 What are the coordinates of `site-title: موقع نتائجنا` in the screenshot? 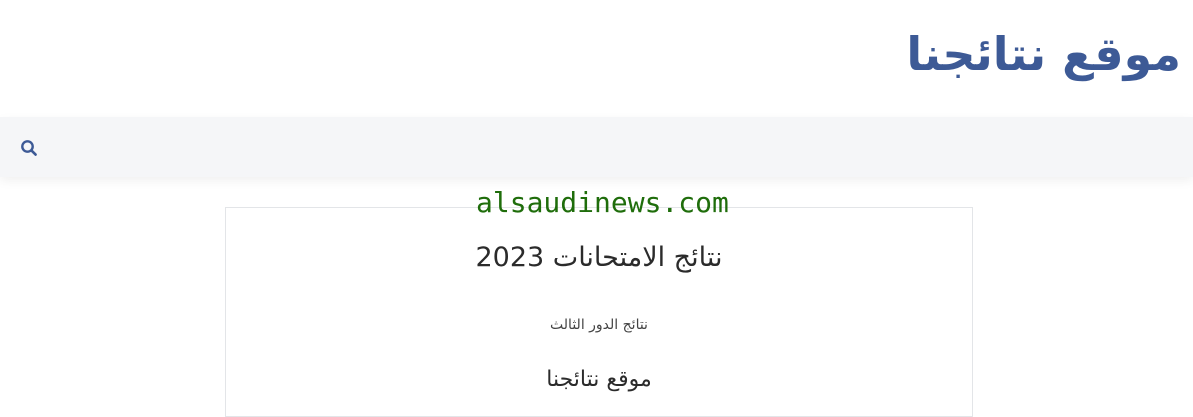 It's located at (1043, 54).